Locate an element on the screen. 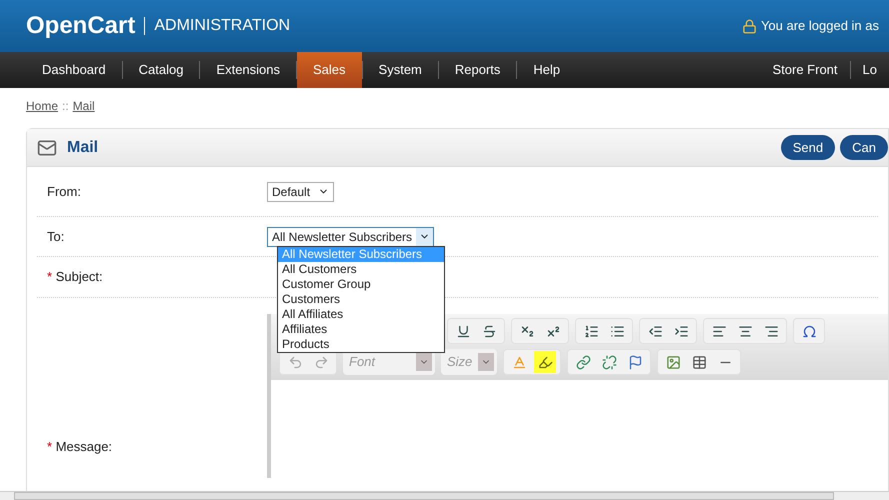 The width and height of the screenshot is (889, 500). dropdown-option: All Customers is located at coordinates (361, 269).